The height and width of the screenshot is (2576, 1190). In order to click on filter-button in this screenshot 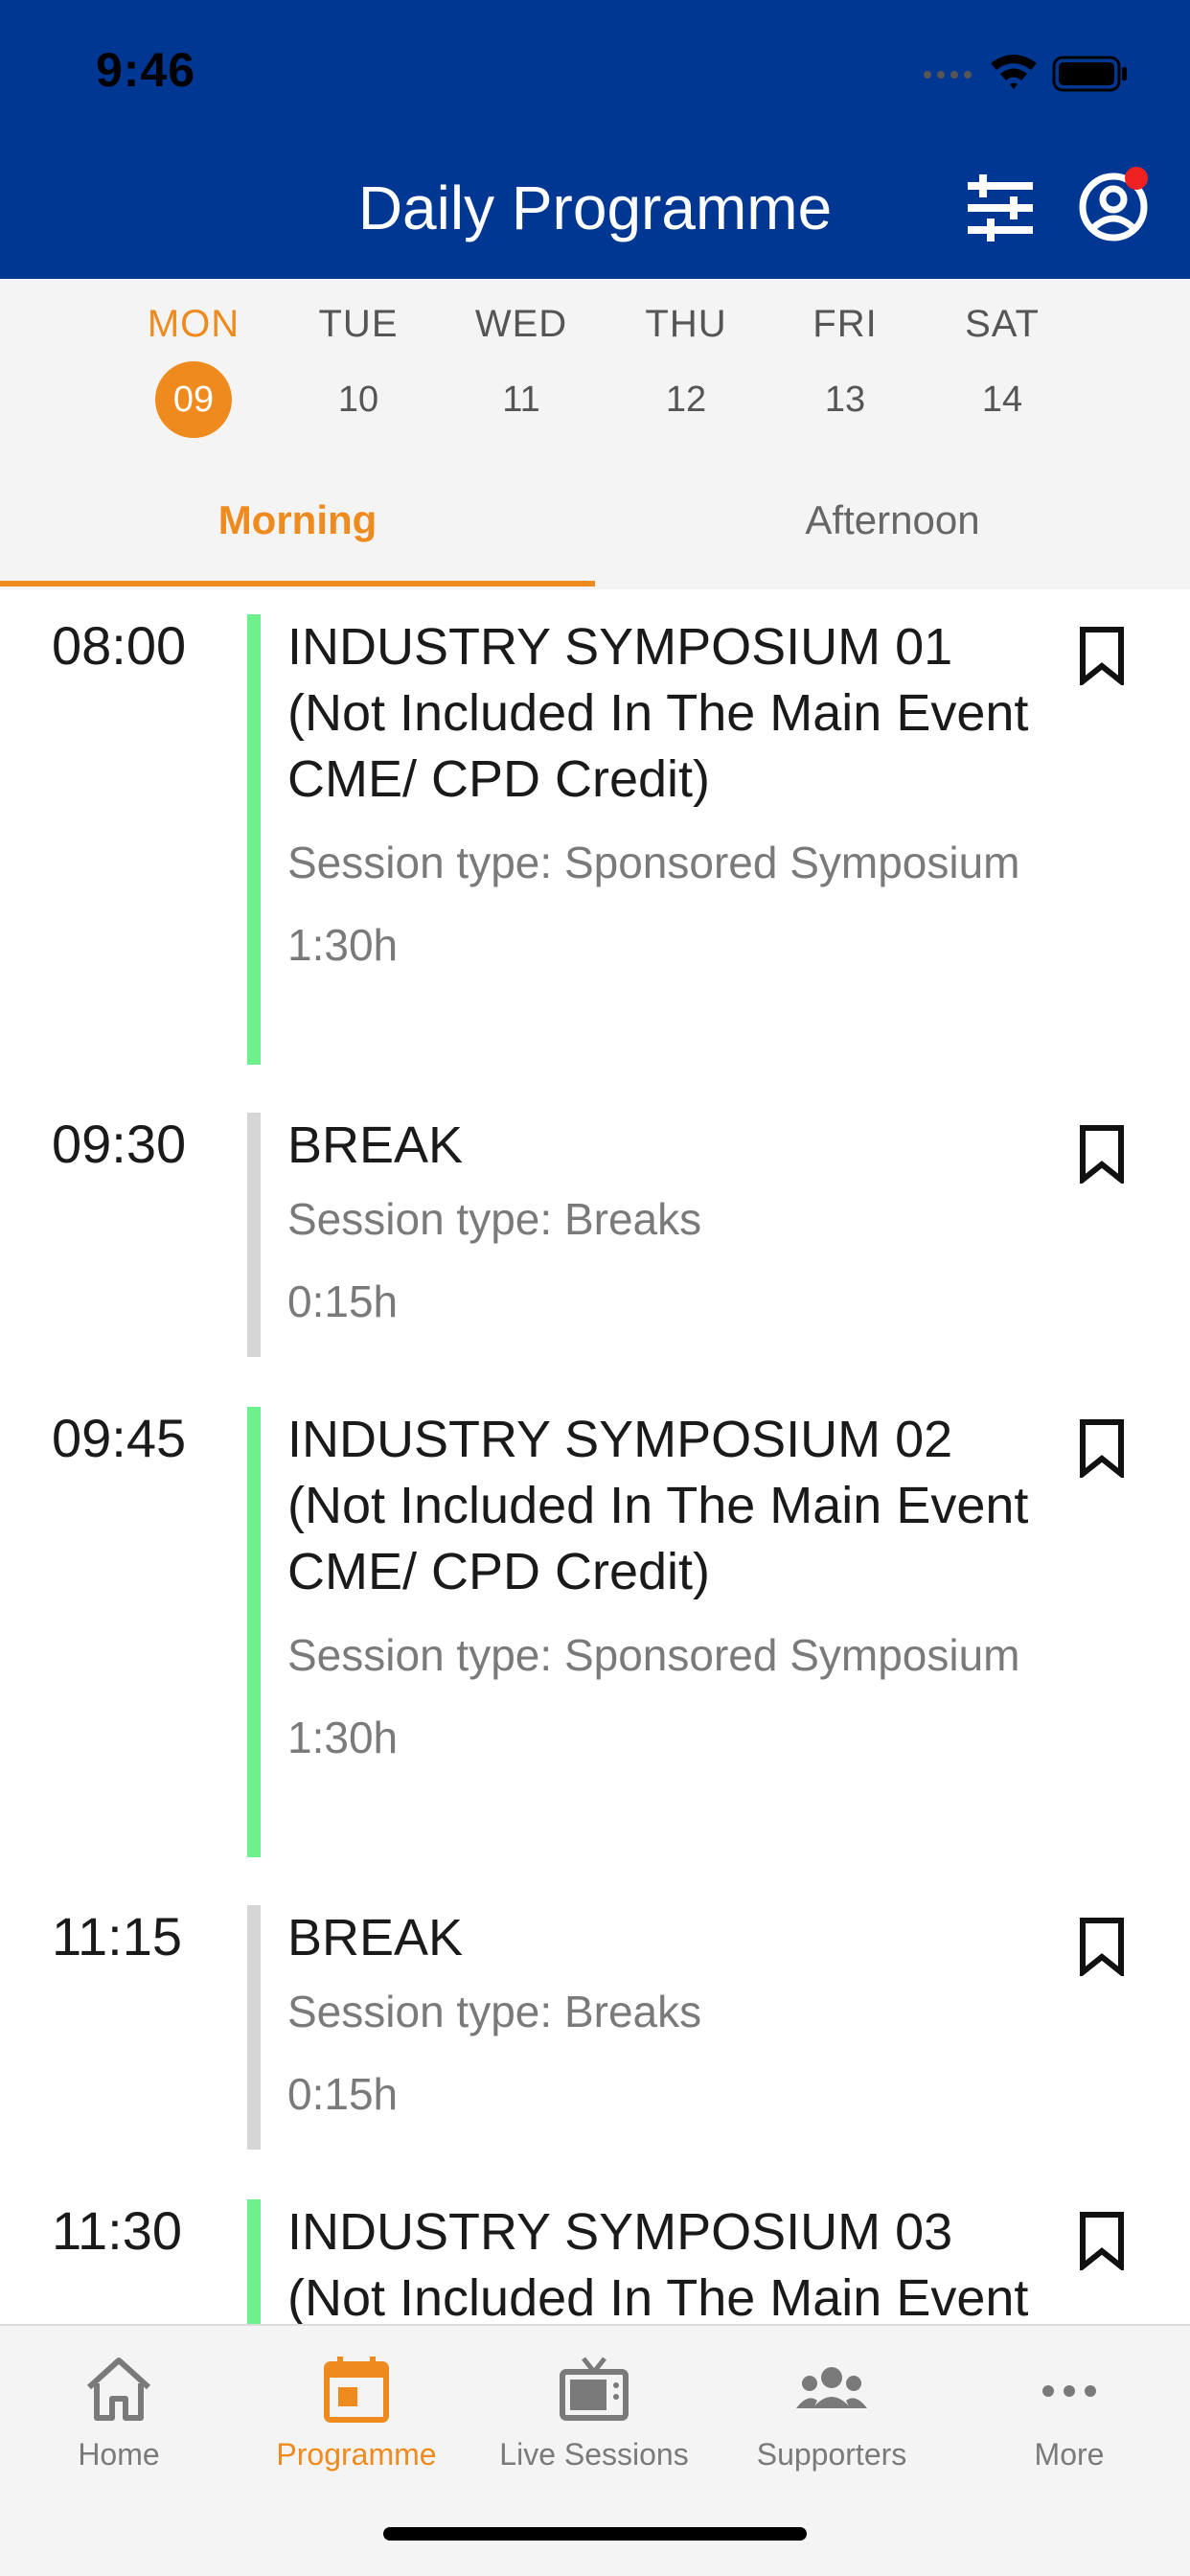, I will do `click(1001, 208)`.